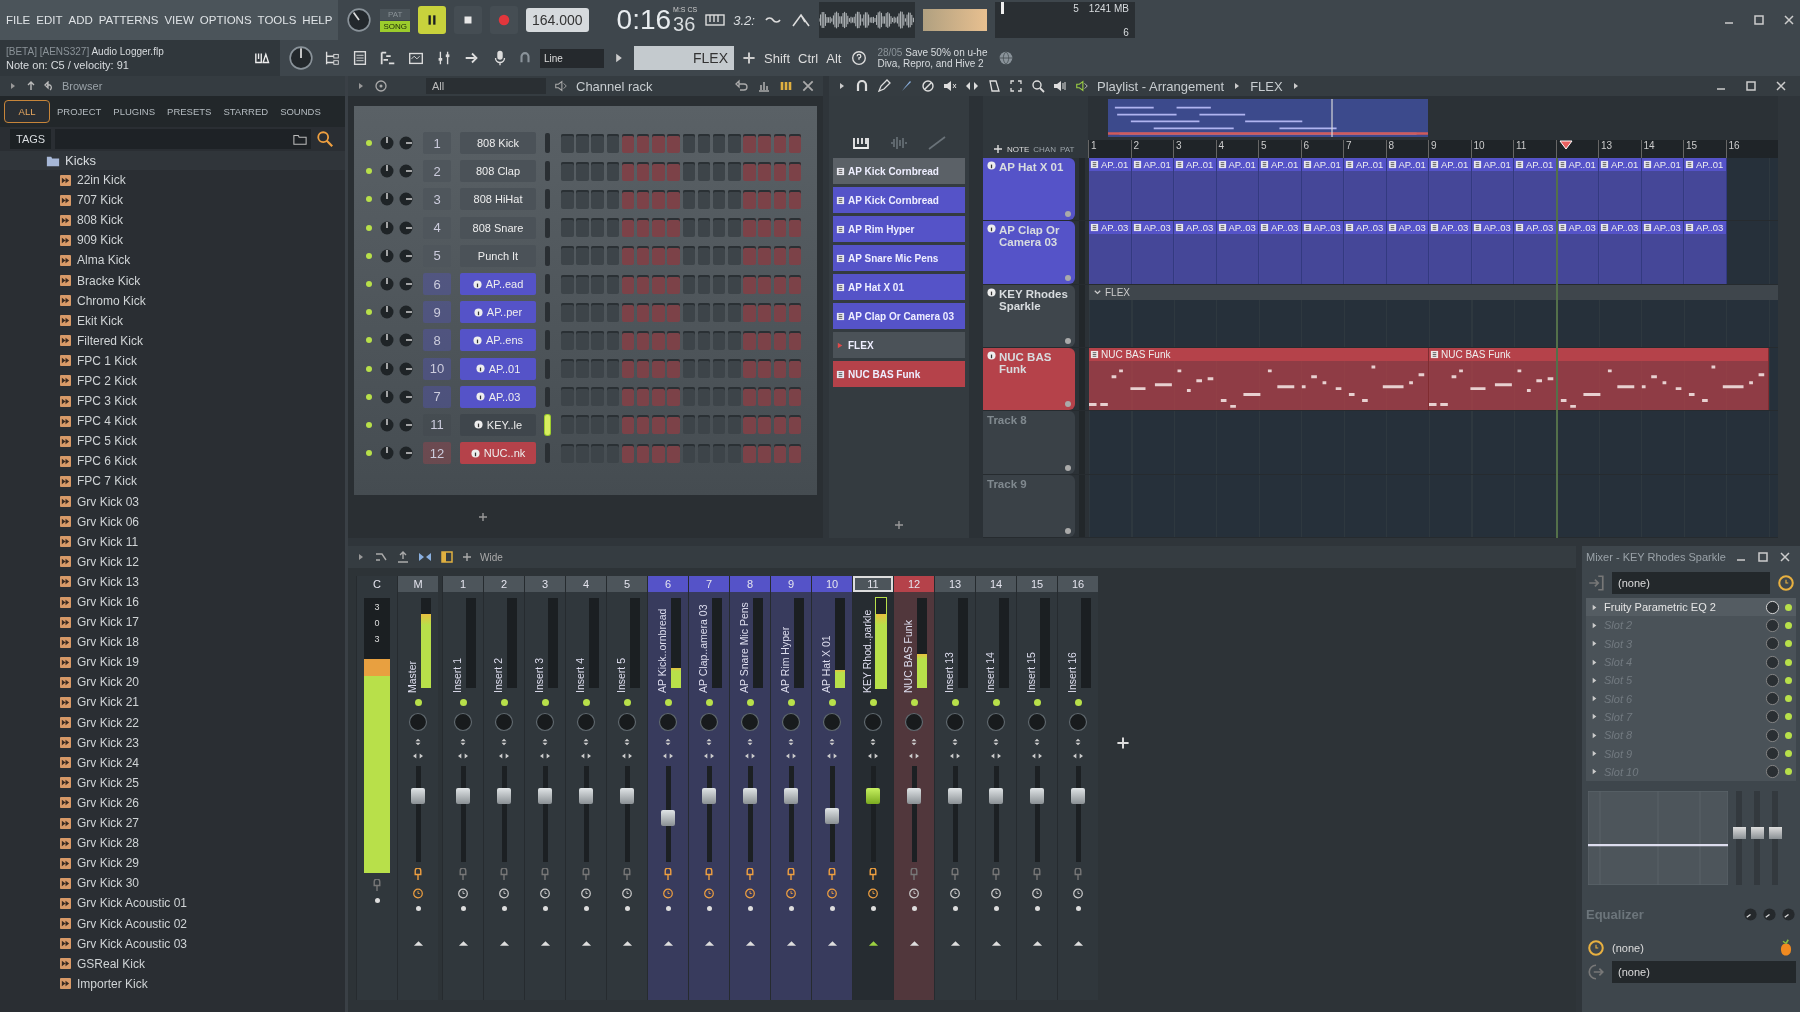  I want to click on browser-tab: ALL, so click(27, 111).